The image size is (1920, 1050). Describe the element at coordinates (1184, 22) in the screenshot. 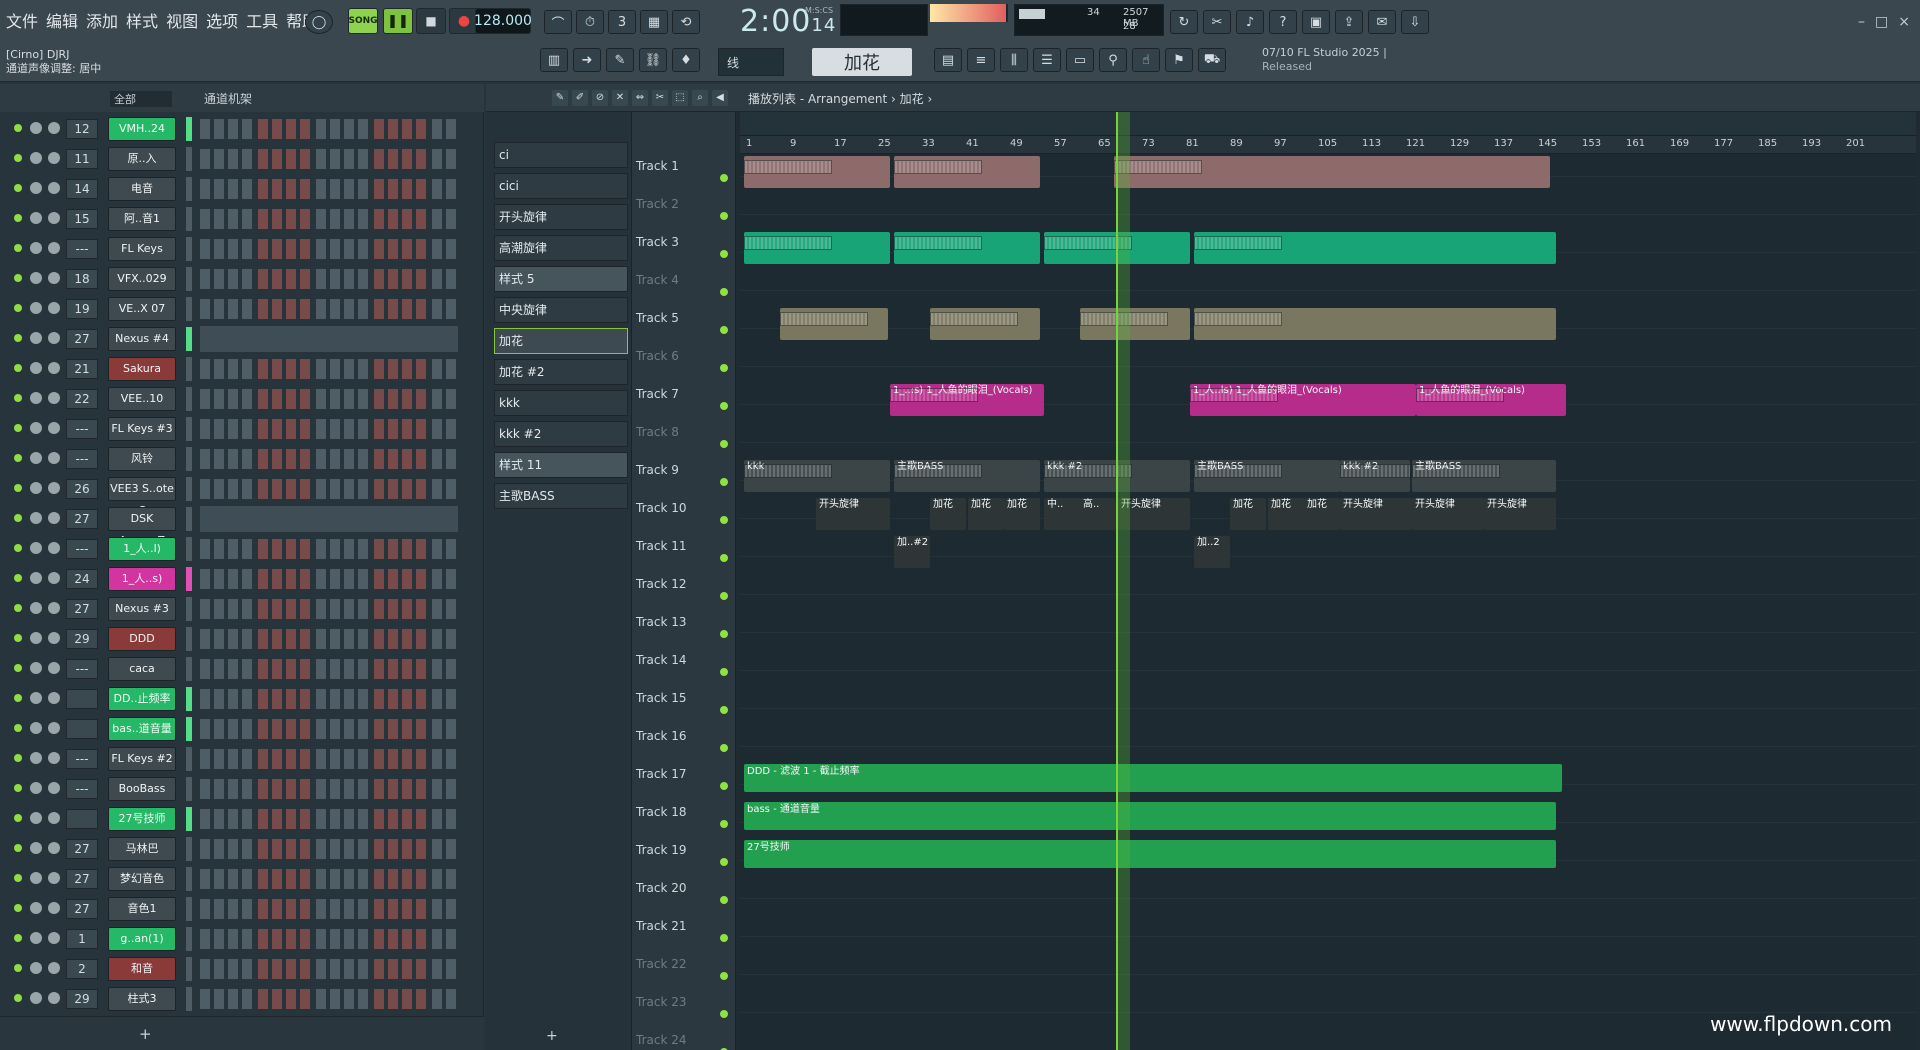

I see `undo-icon: ↻` at that location.